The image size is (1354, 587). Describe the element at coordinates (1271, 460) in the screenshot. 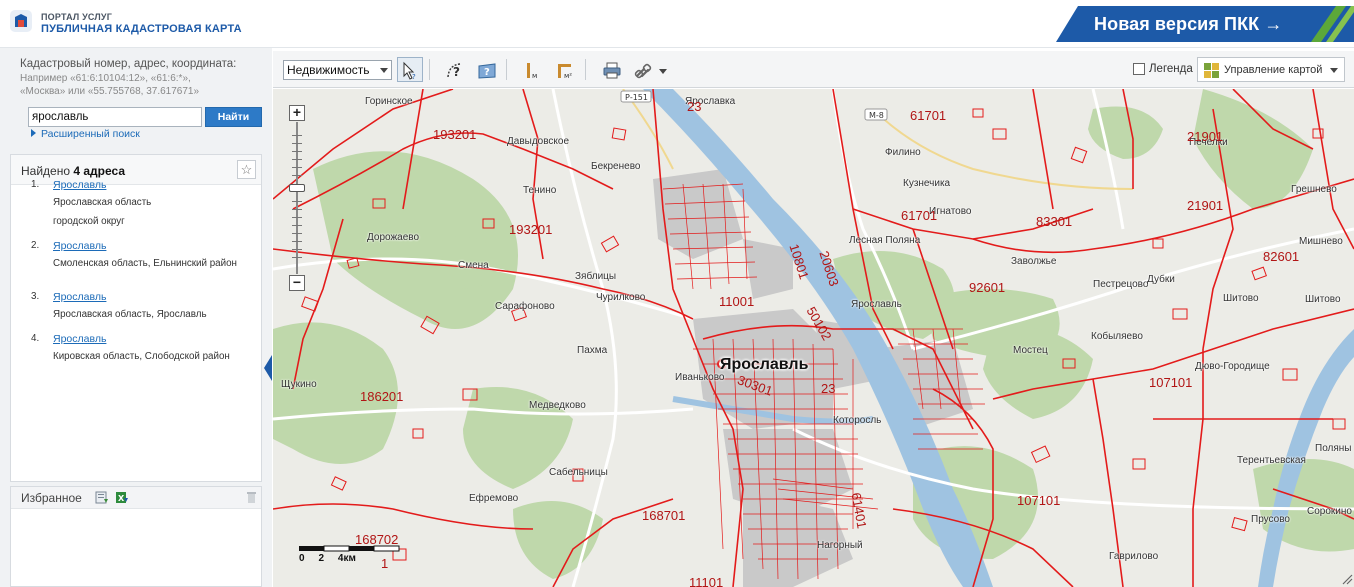

I see `place-label: Терентьевская` at that location.